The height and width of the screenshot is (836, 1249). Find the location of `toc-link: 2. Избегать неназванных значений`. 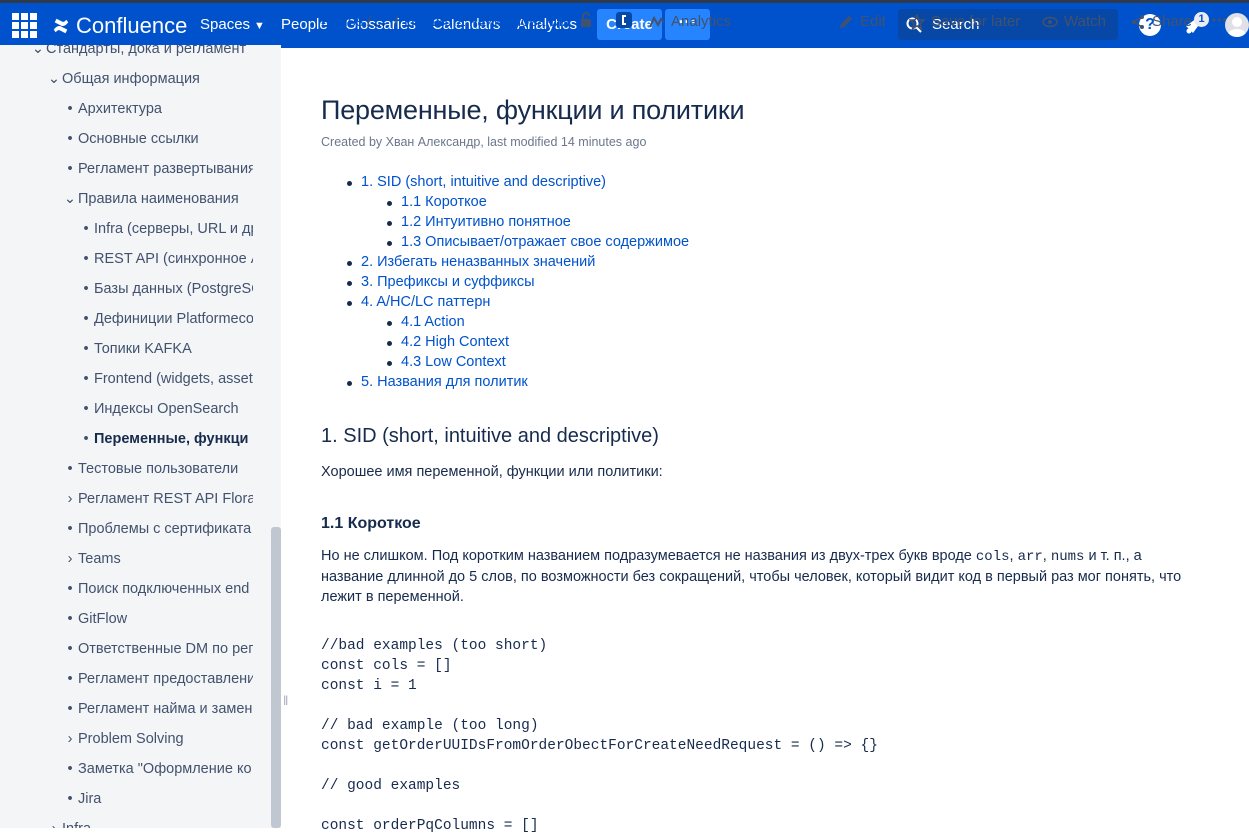

toc-link: 2. Избегать неназванных значений is located at coordinates (478, 262).